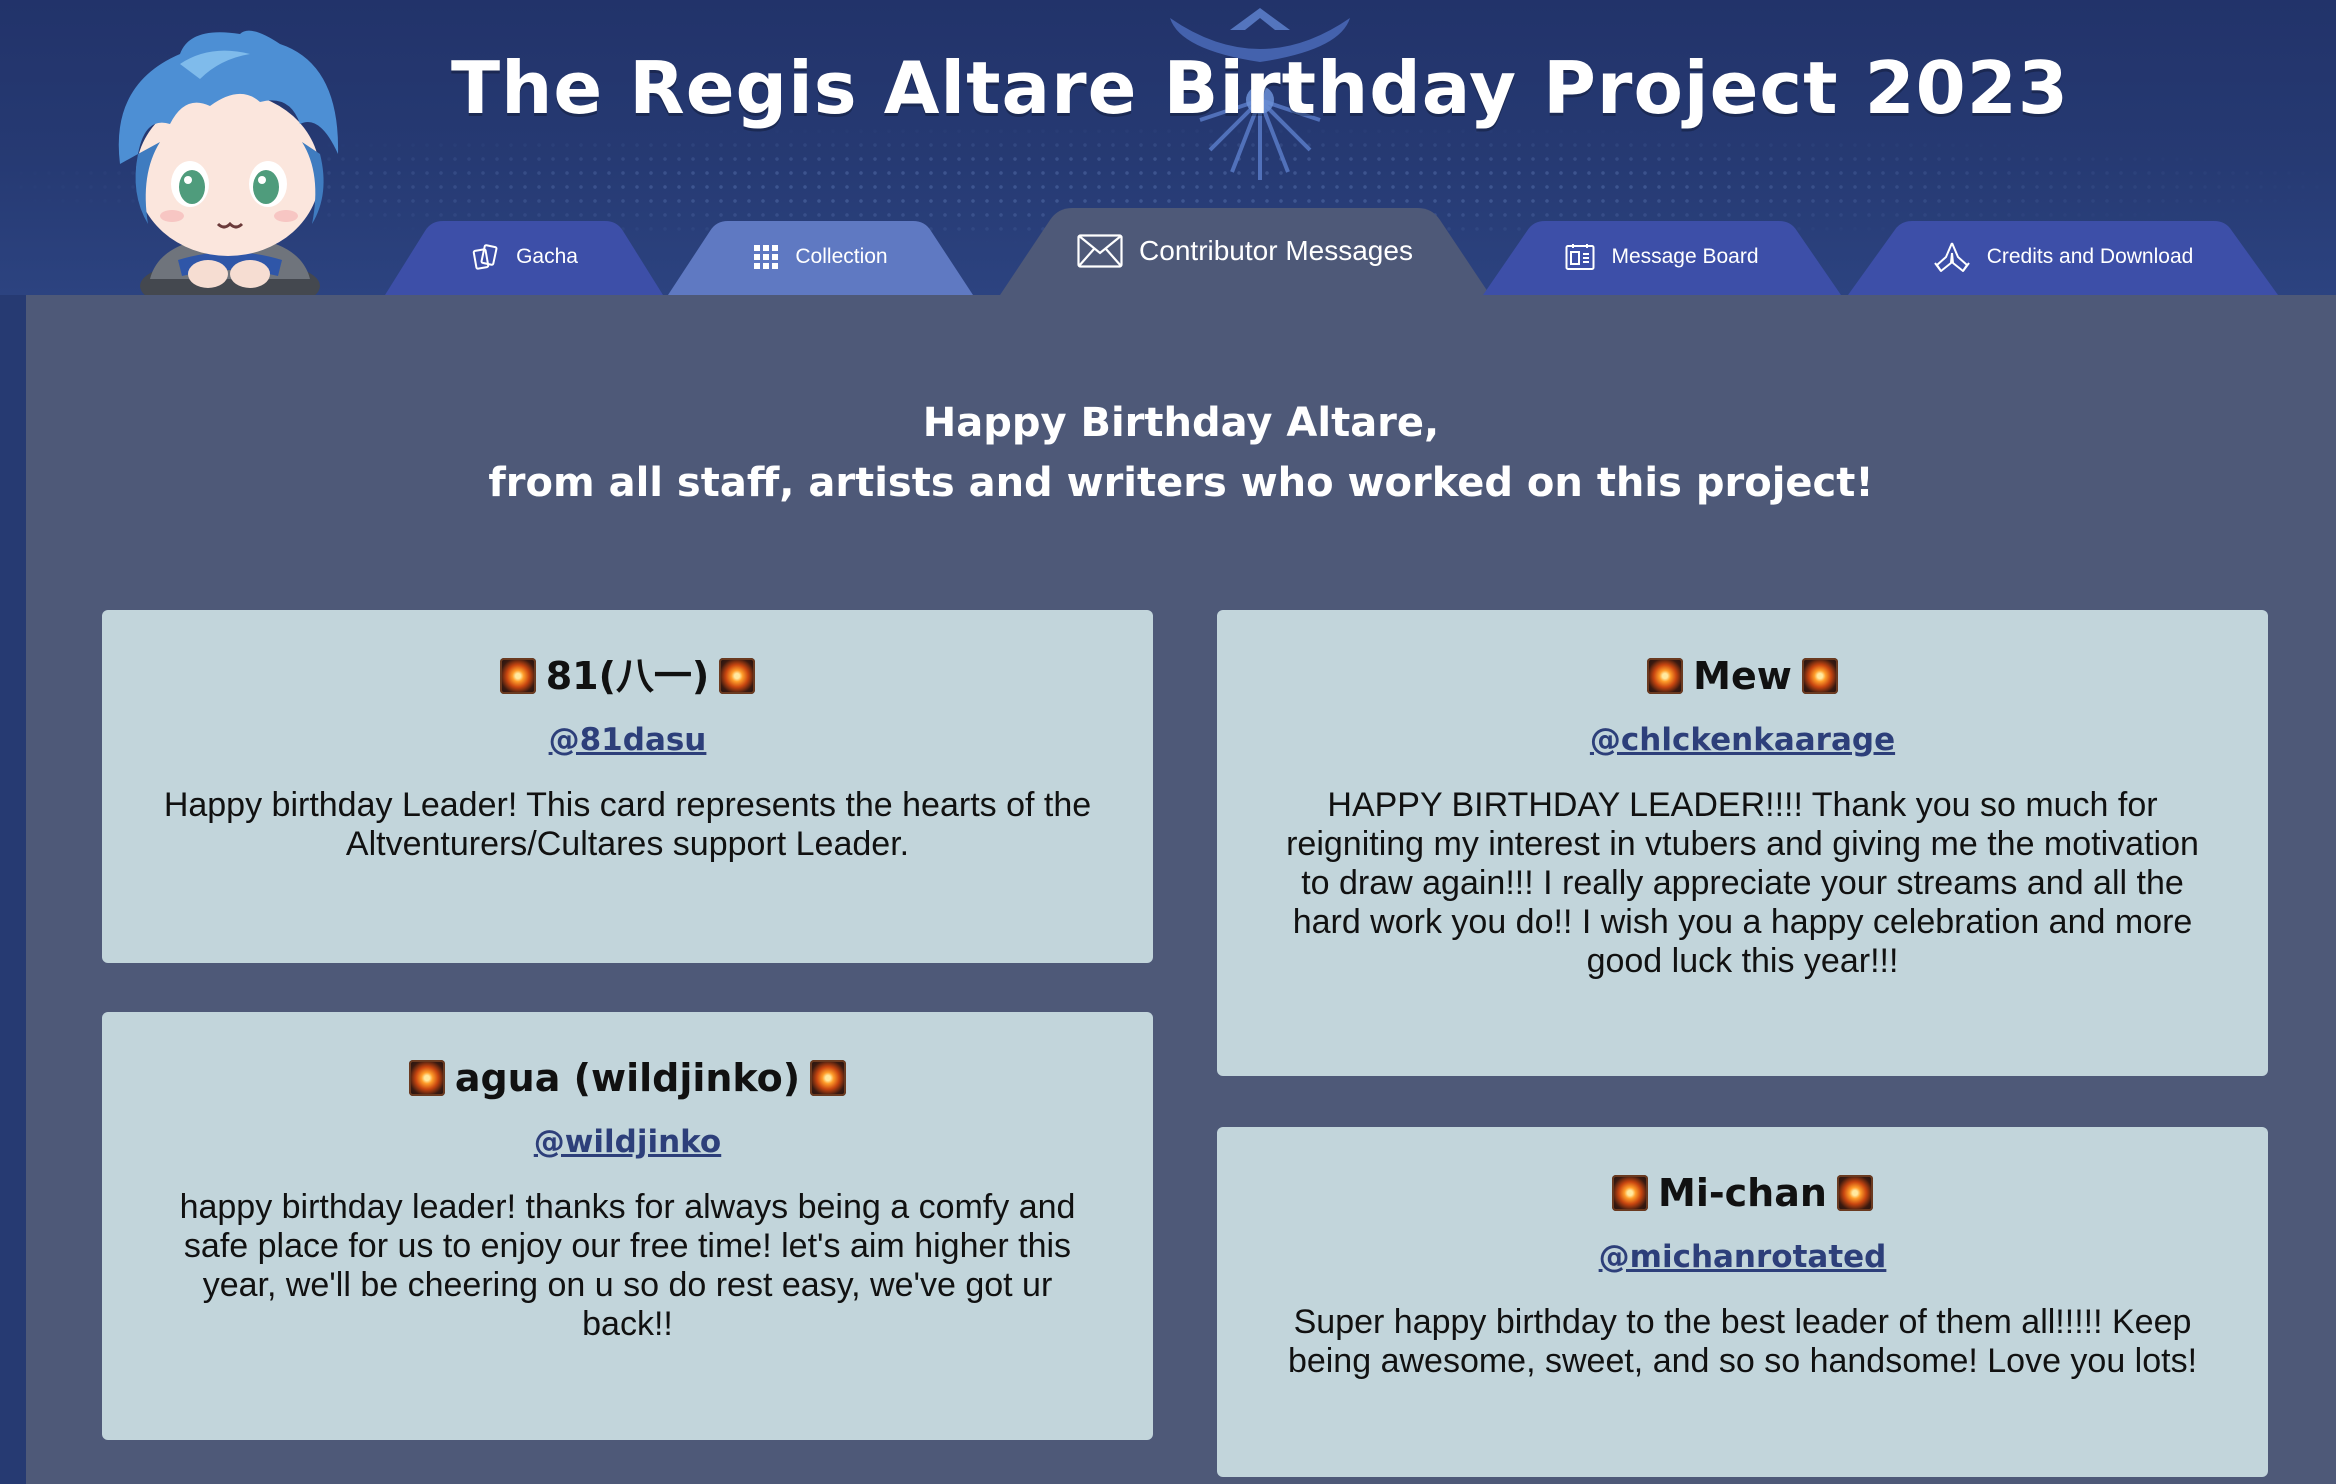  Describe the element at coordinates (1100, 250) in the screenshot. I see `envelope-icon` at that location.